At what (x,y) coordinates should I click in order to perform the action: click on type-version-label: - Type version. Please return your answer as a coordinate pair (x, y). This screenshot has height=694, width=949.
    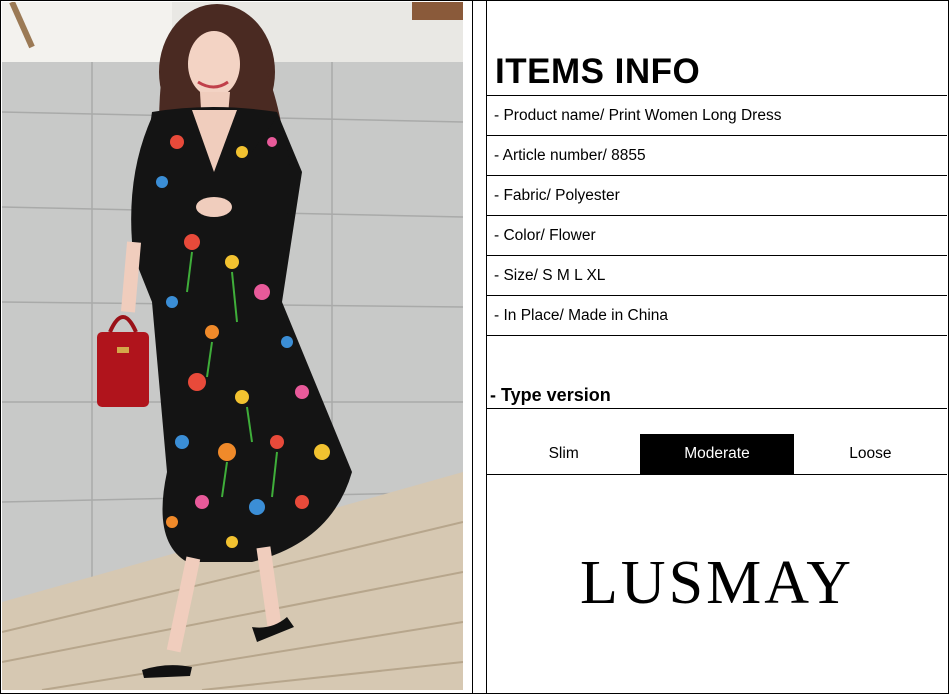
    Looking at the image, I should click on (550, 395).